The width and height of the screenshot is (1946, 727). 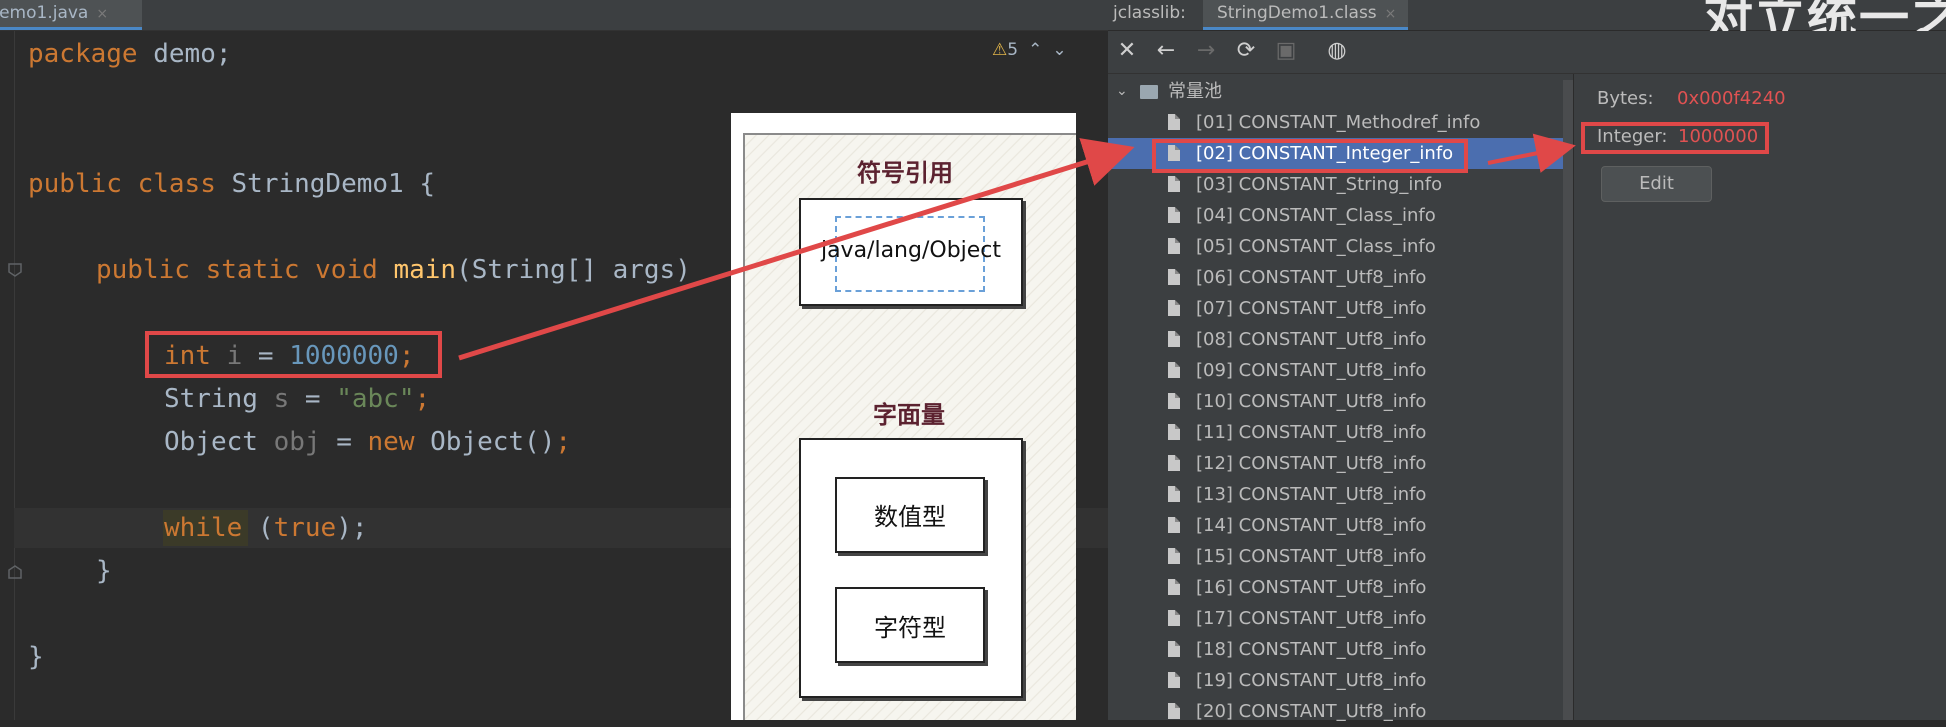 I want to click on tree-item: [03] CONSTANT_String_info, so click(x=1335, y=184).